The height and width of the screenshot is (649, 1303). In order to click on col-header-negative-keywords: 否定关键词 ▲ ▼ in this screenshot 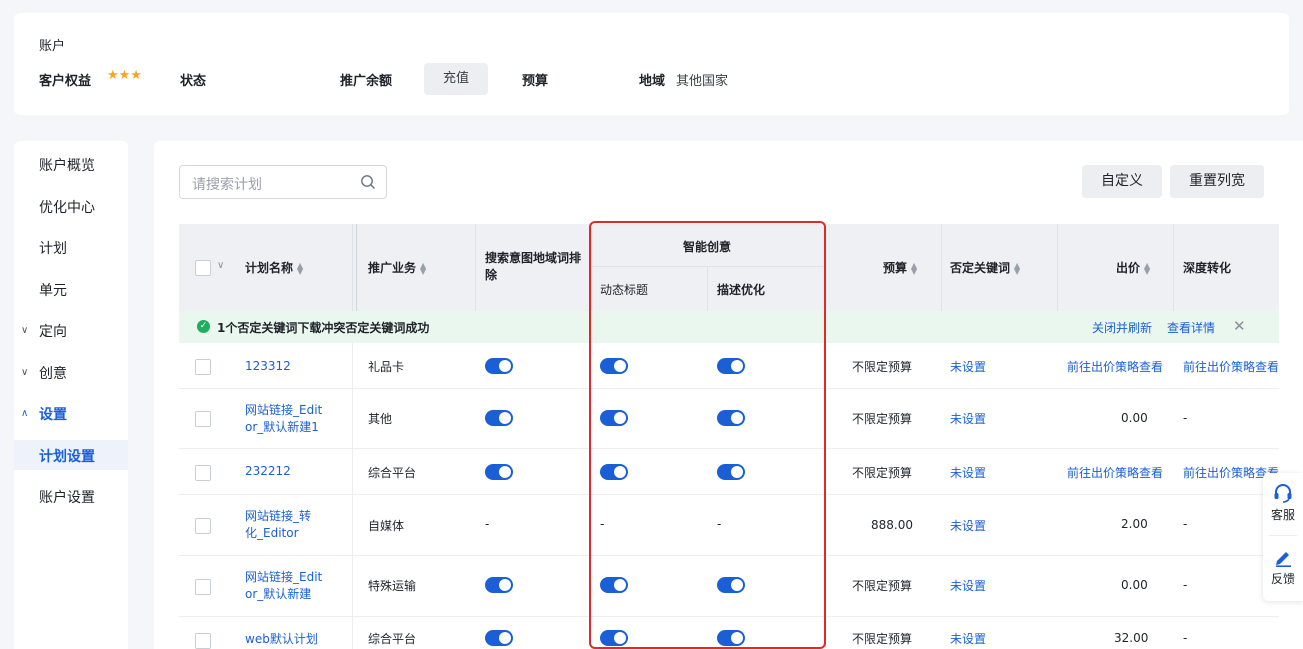, I will do `click(985, 267)`.